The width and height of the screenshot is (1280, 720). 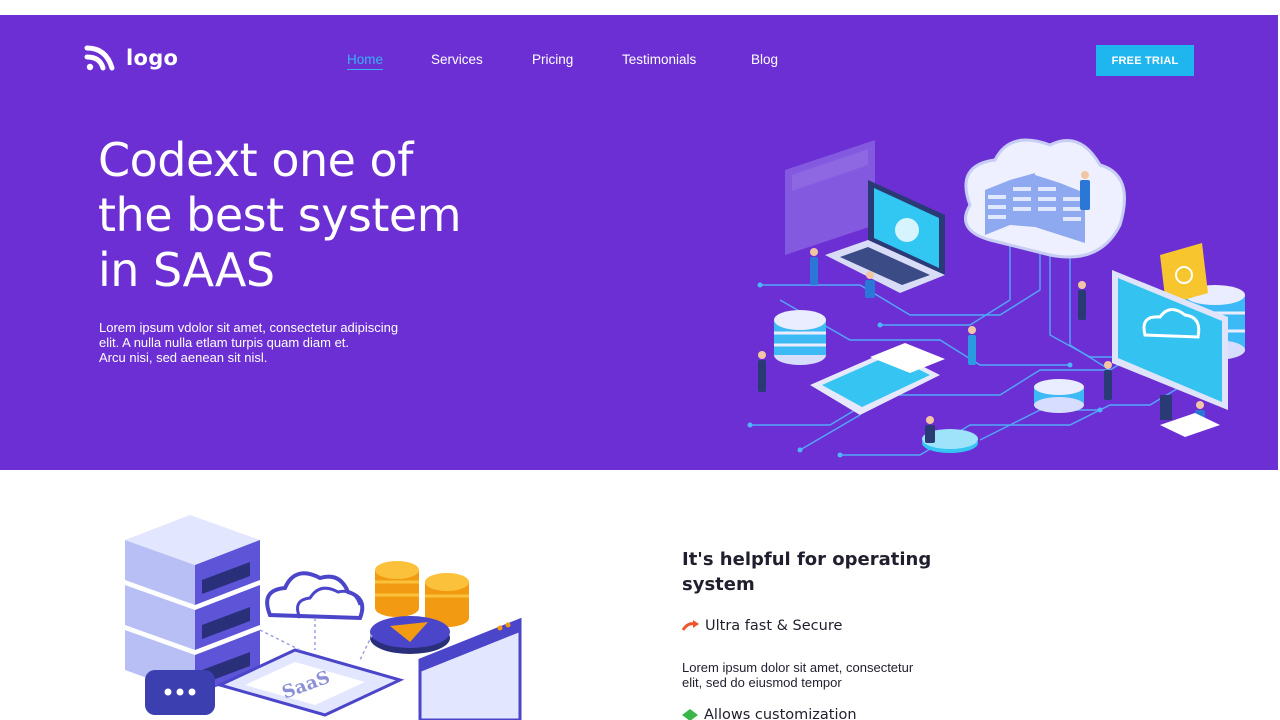 I want to click on play-icon, so click(x=410, y=635).